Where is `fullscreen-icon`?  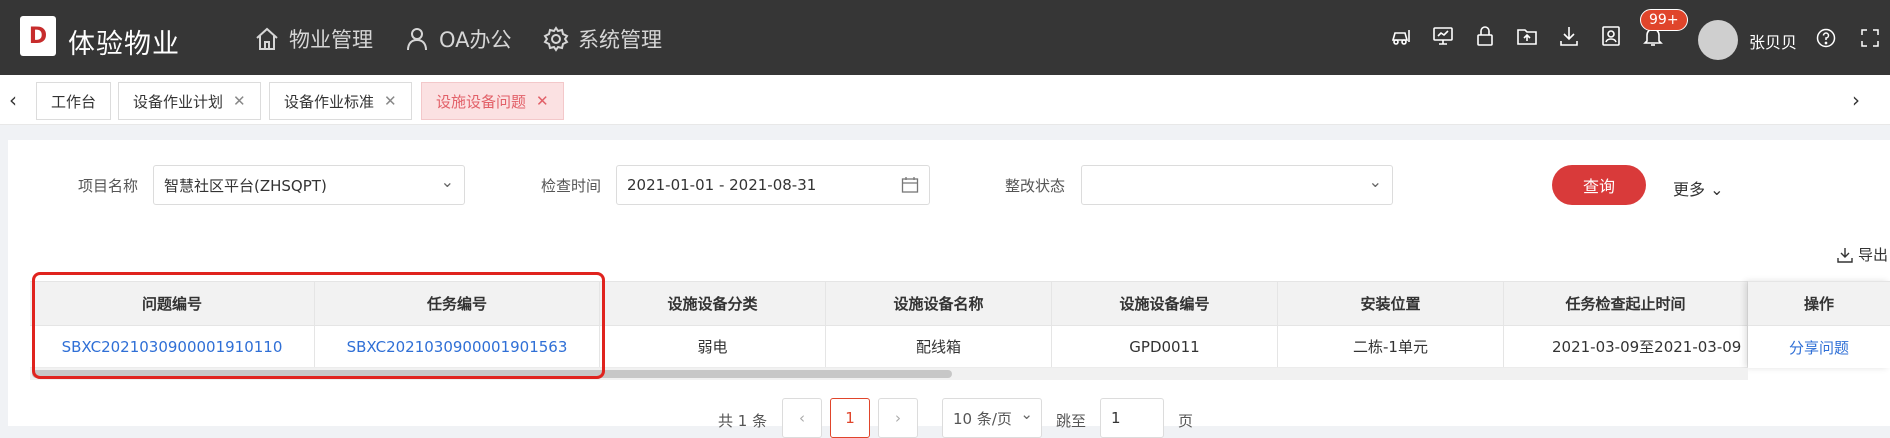
fullscreen-icon is located at coordinates (1870, 38).